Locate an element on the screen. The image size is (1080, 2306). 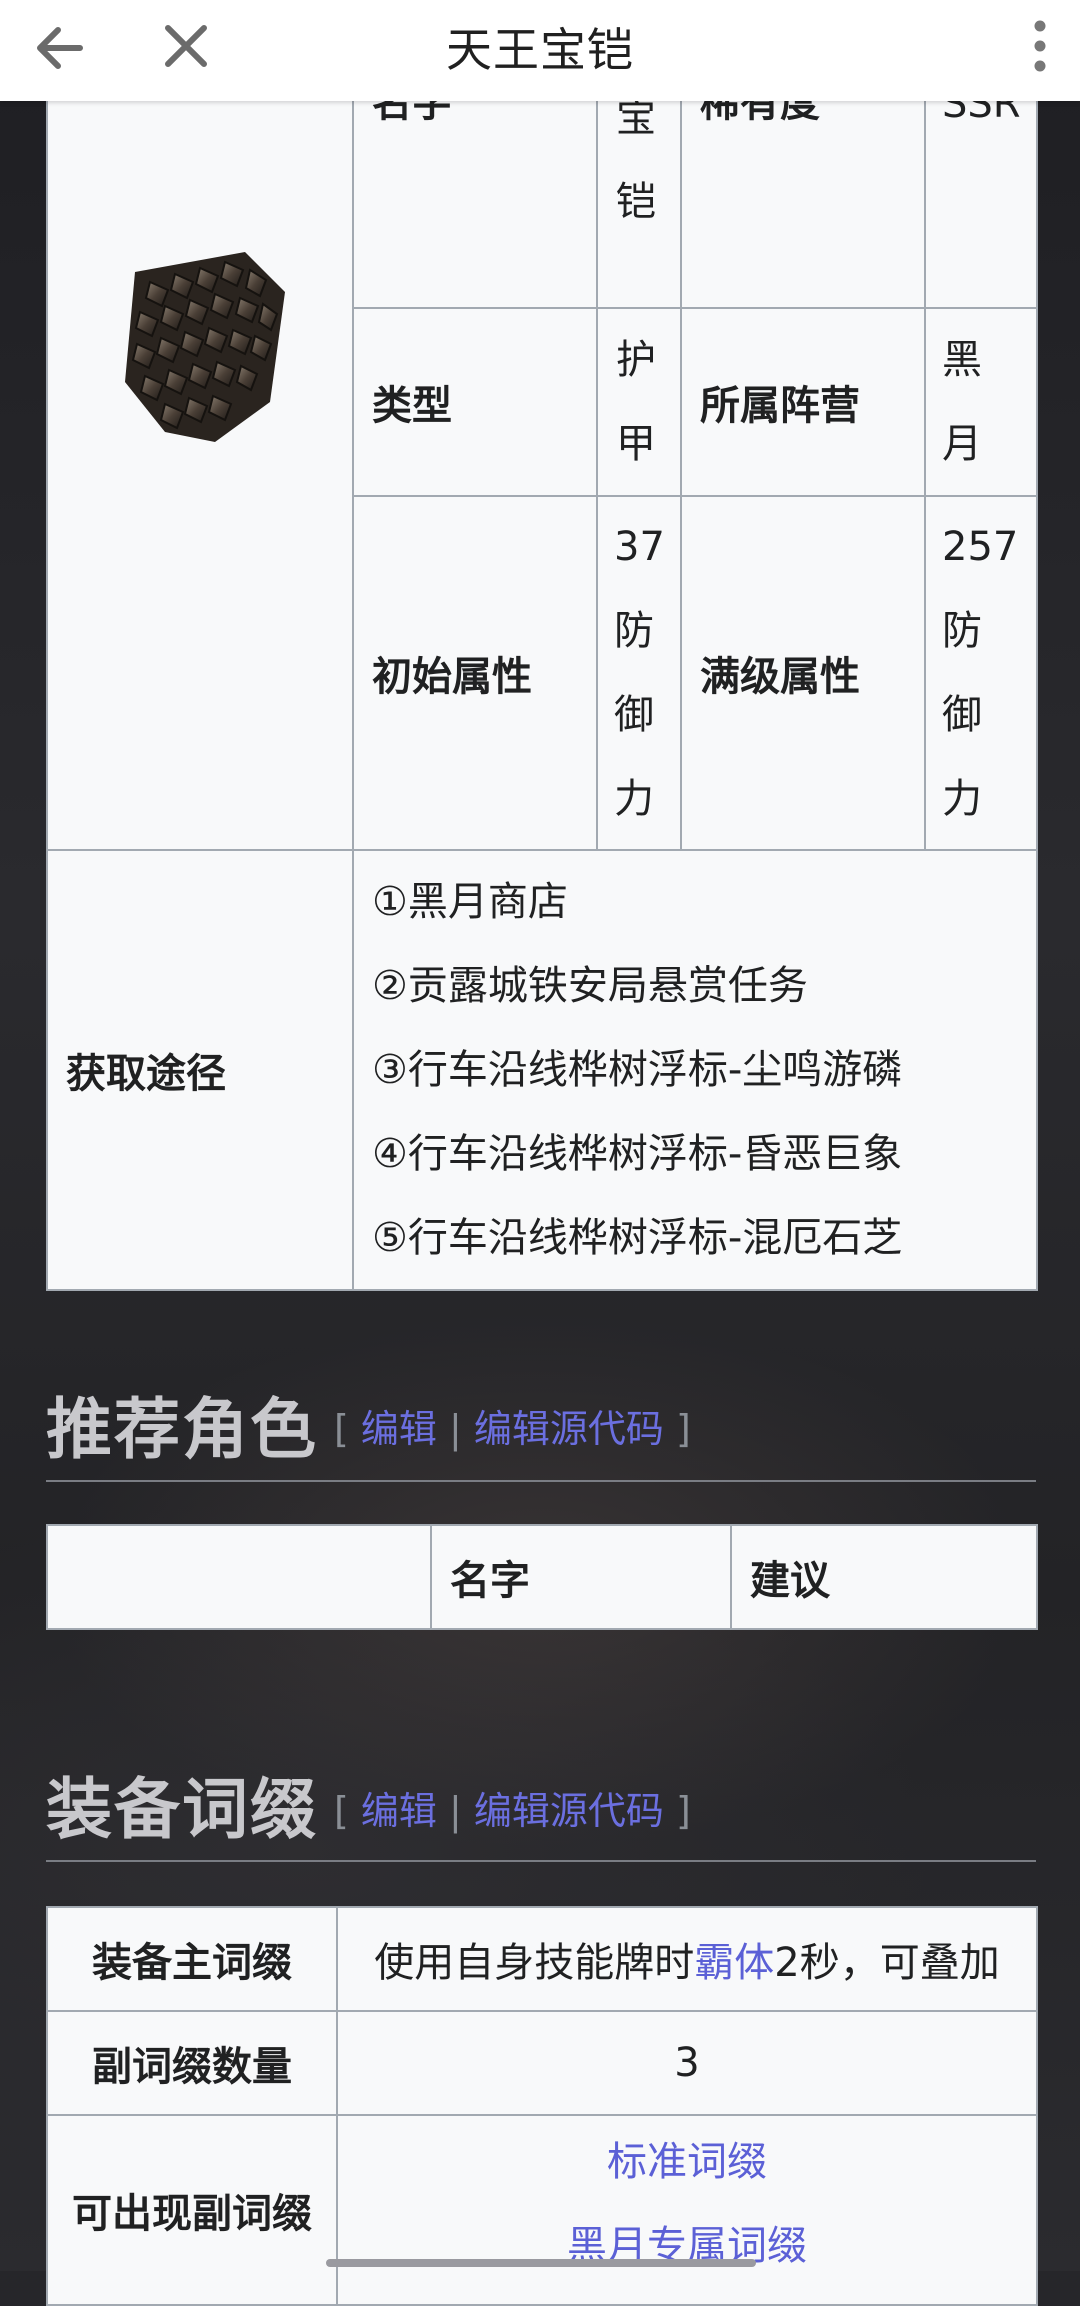
scrollbar is located at coordinates (541, 2263).